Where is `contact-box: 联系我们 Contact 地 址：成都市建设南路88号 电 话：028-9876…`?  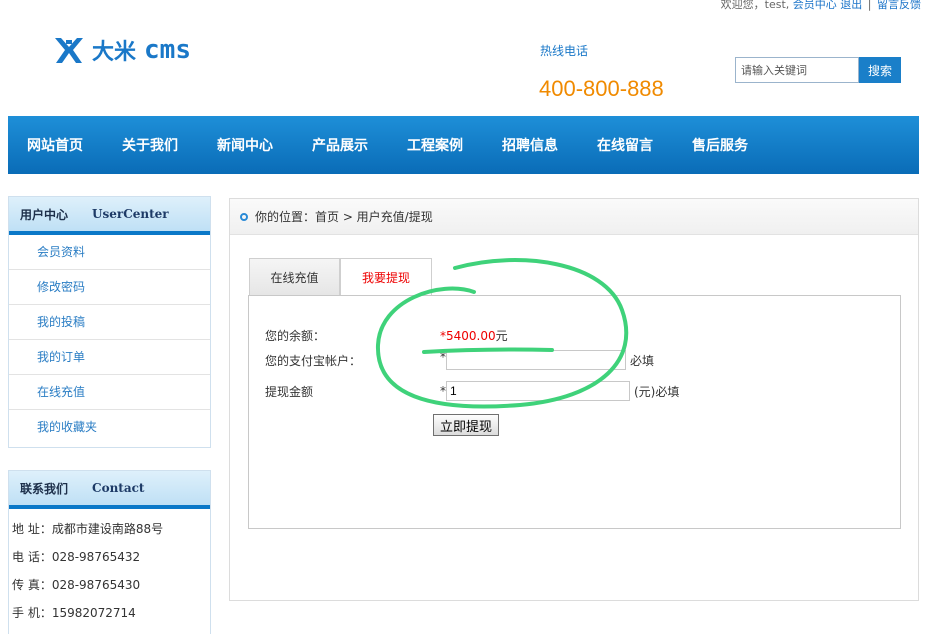
contact-box: 联系我们 Contact 地 址：成都市建设南路88号 电 话：028-9876… is located at coordinates (109, 552).